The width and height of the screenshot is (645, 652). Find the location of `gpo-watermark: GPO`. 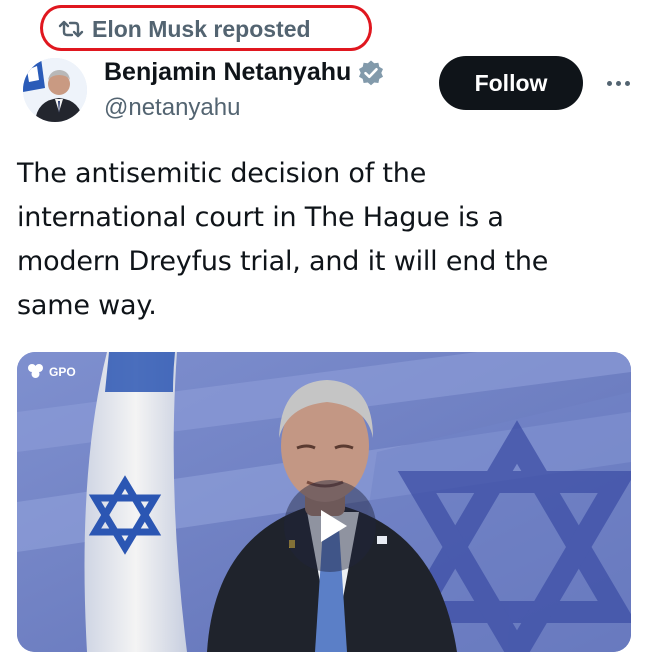

gpo-watermark: GPO is located at coordinates (50, 372).